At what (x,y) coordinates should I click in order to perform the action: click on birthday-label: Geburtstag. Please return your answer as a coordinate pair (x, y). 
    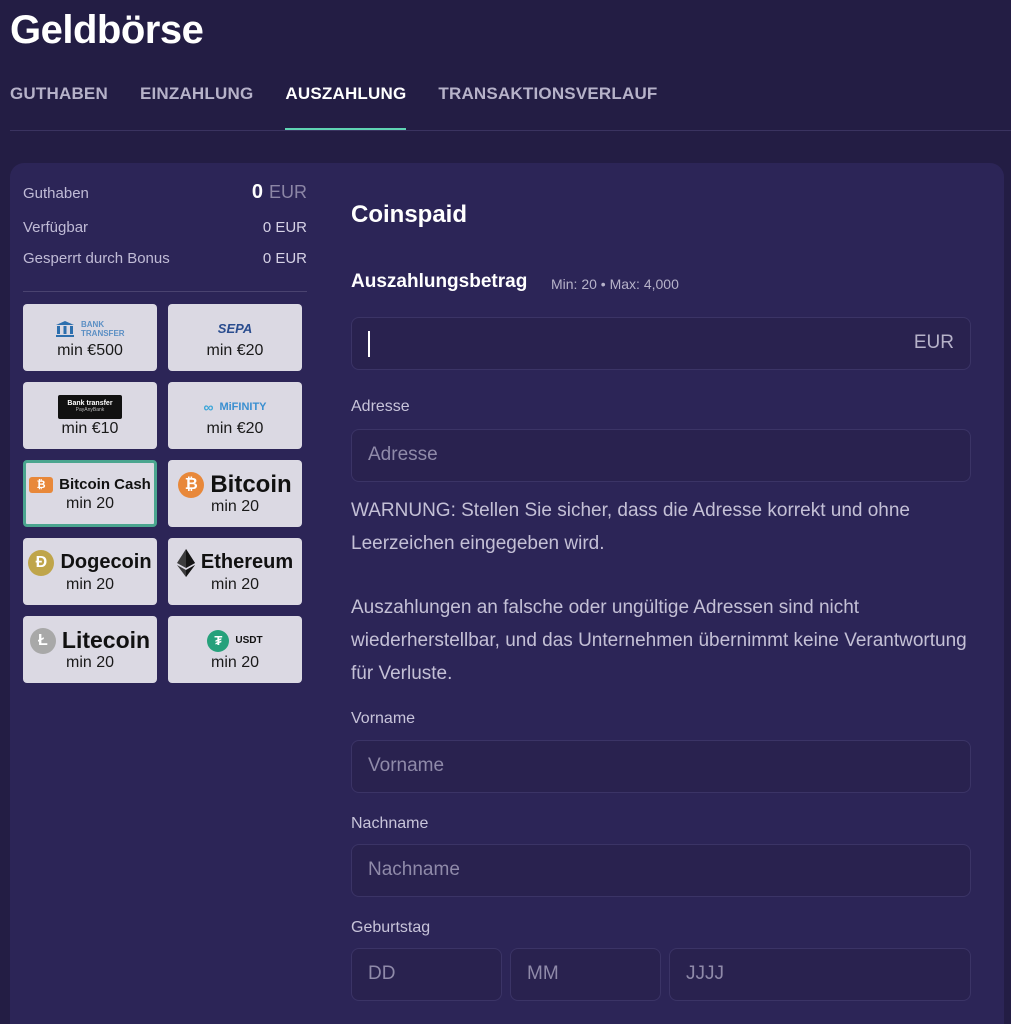
    Looking at the image, I should click on (391, 927).